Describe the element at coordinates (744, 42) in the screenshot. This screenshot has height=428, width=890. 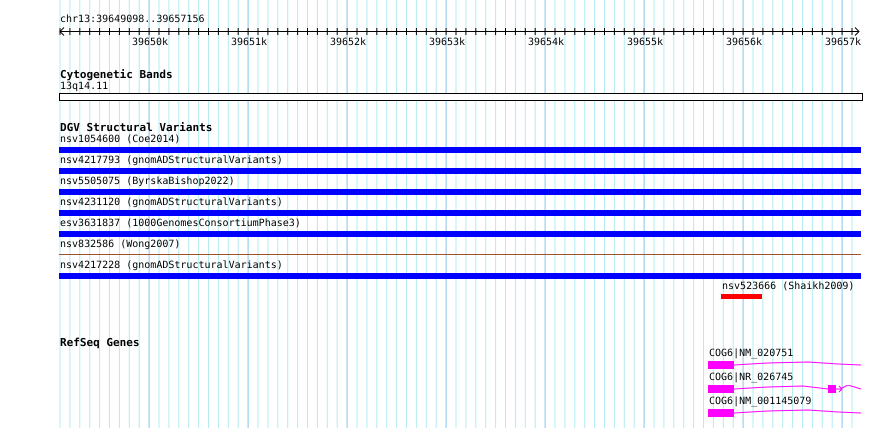
I see `ruler-tick-label: 39656k` at that location.